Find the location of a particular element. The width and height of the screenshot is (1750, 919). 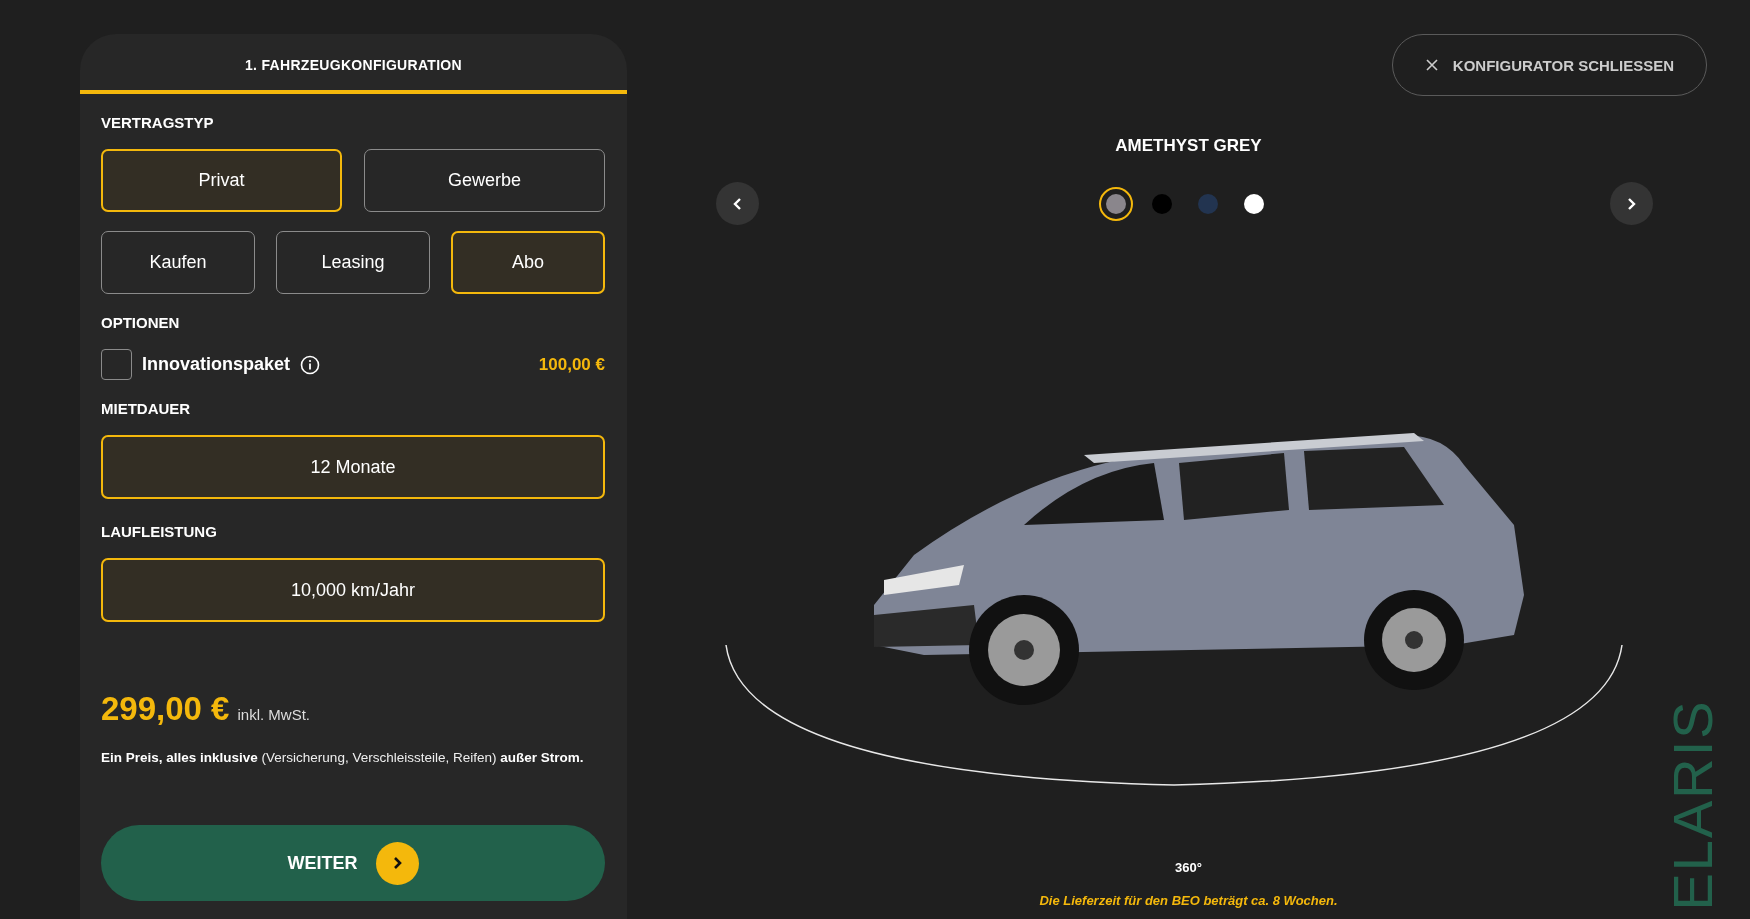

contract-type-option: Leasing is located at coordinates (353, 262).